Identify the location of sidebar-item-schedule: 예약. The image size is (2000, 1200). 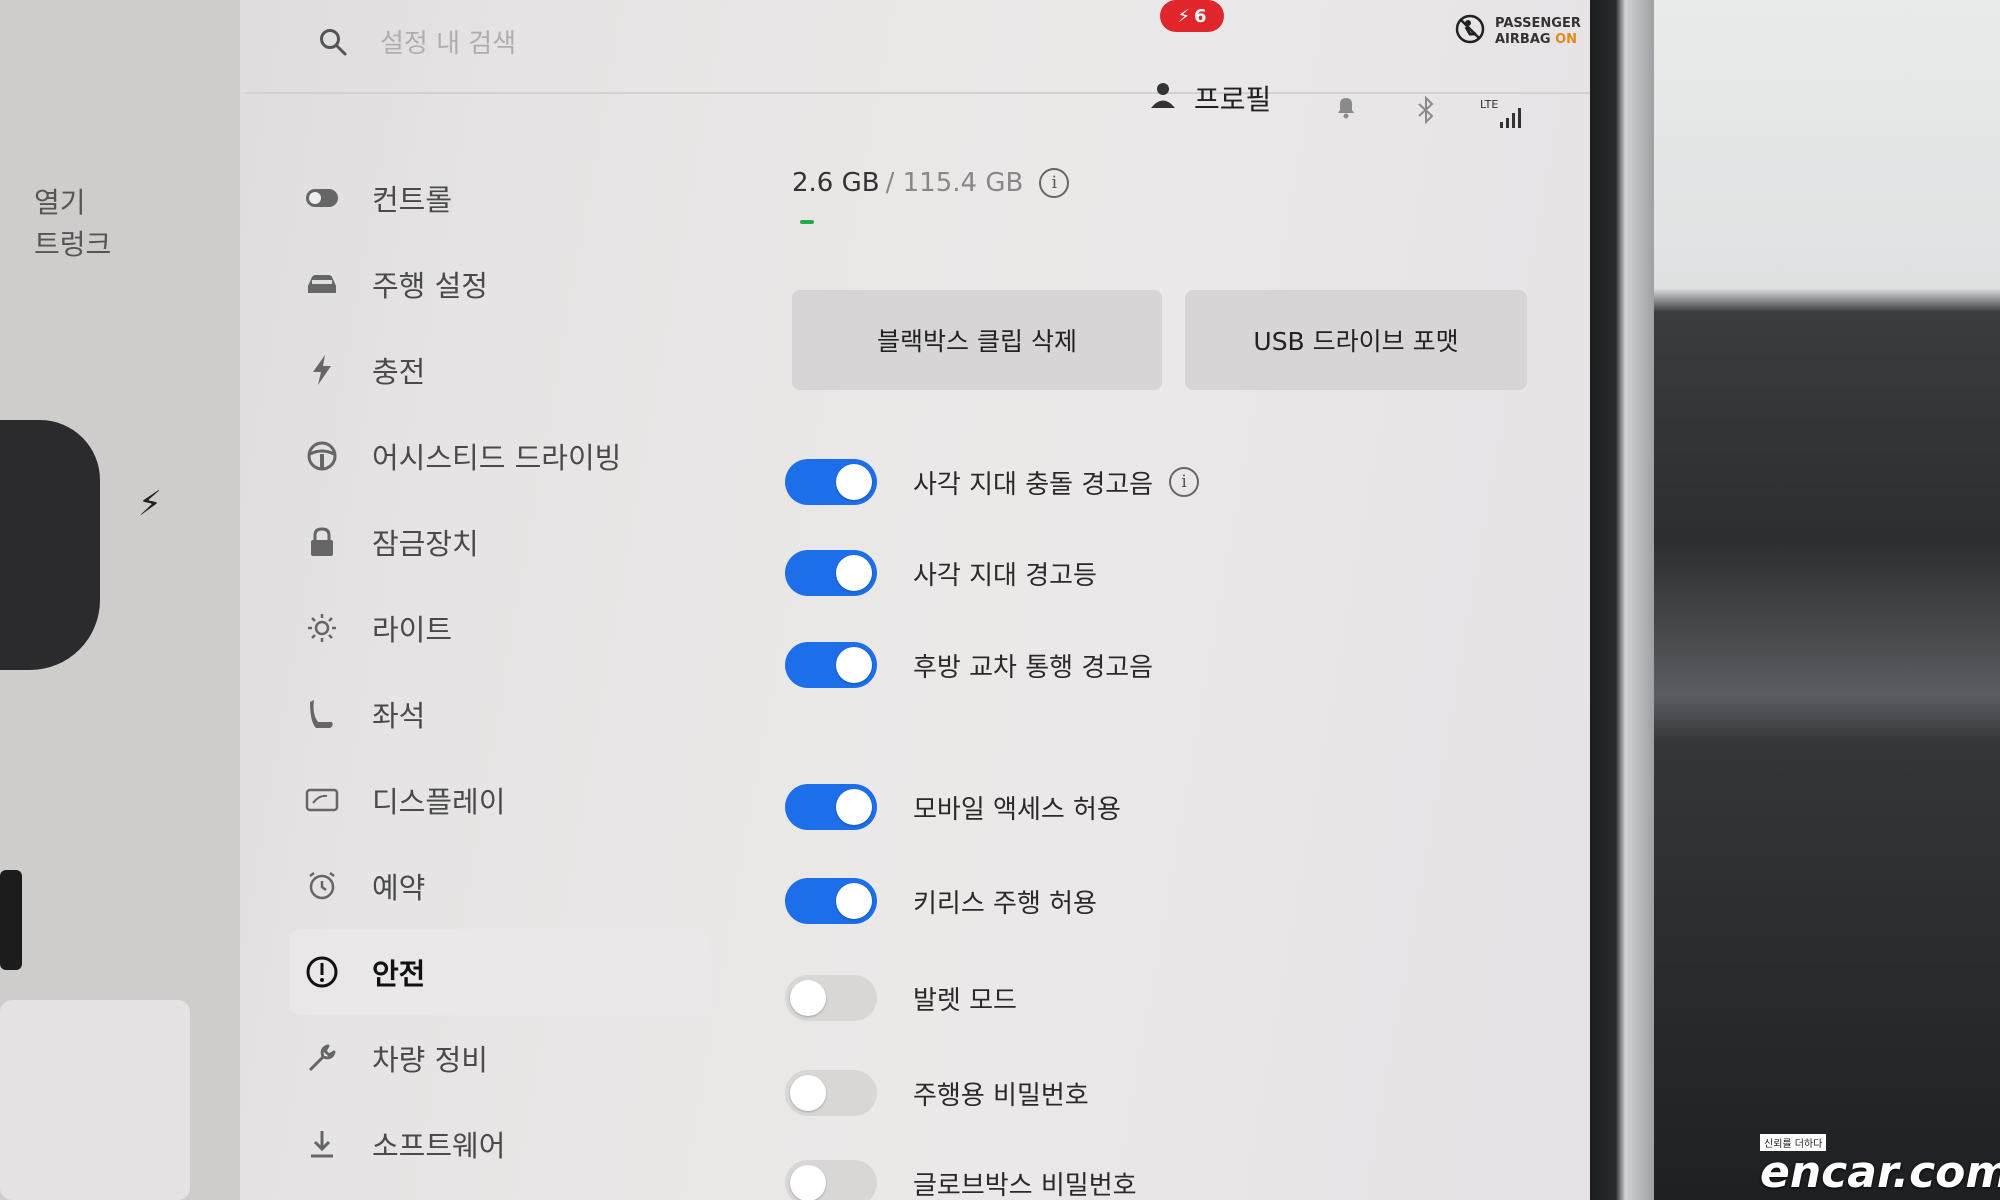
(510, 886).